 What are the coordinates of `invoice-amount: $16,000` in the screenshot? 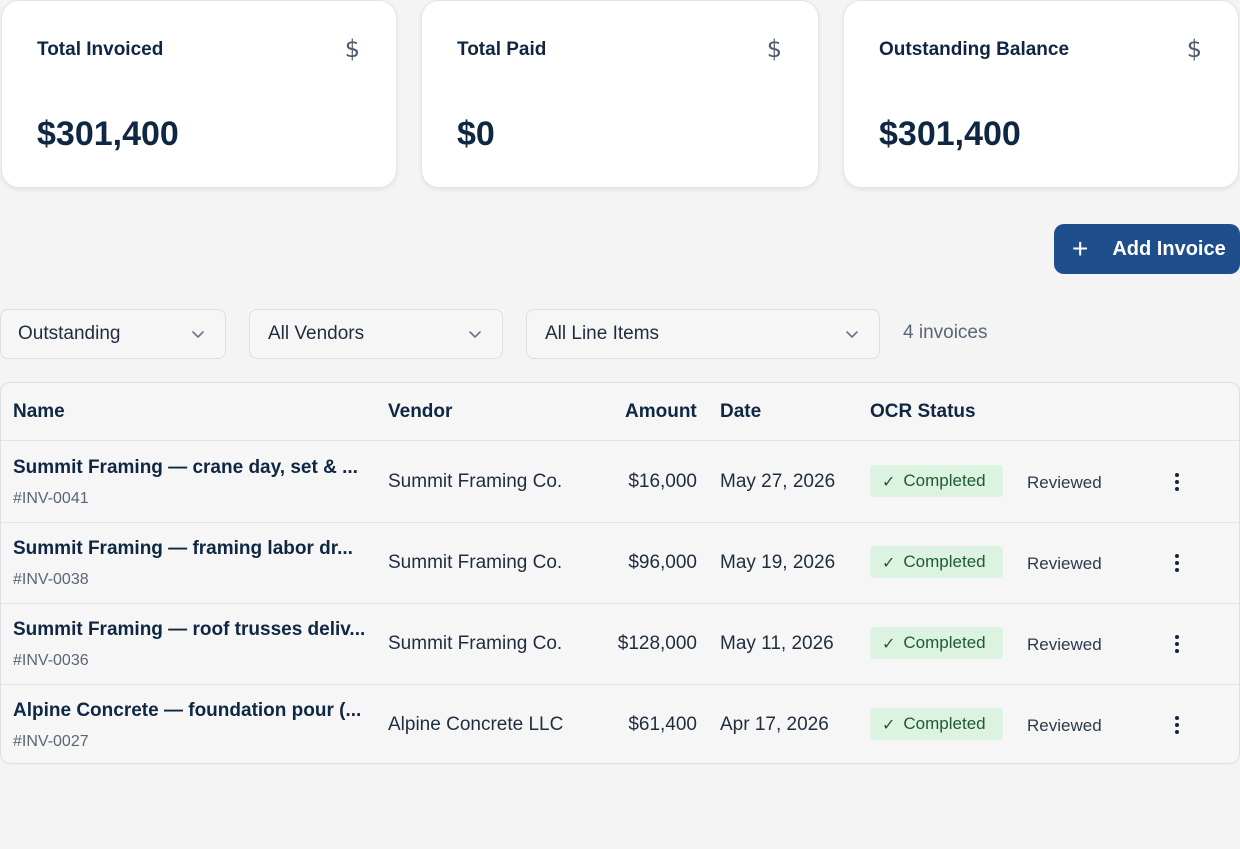 It's located at (662, 481).